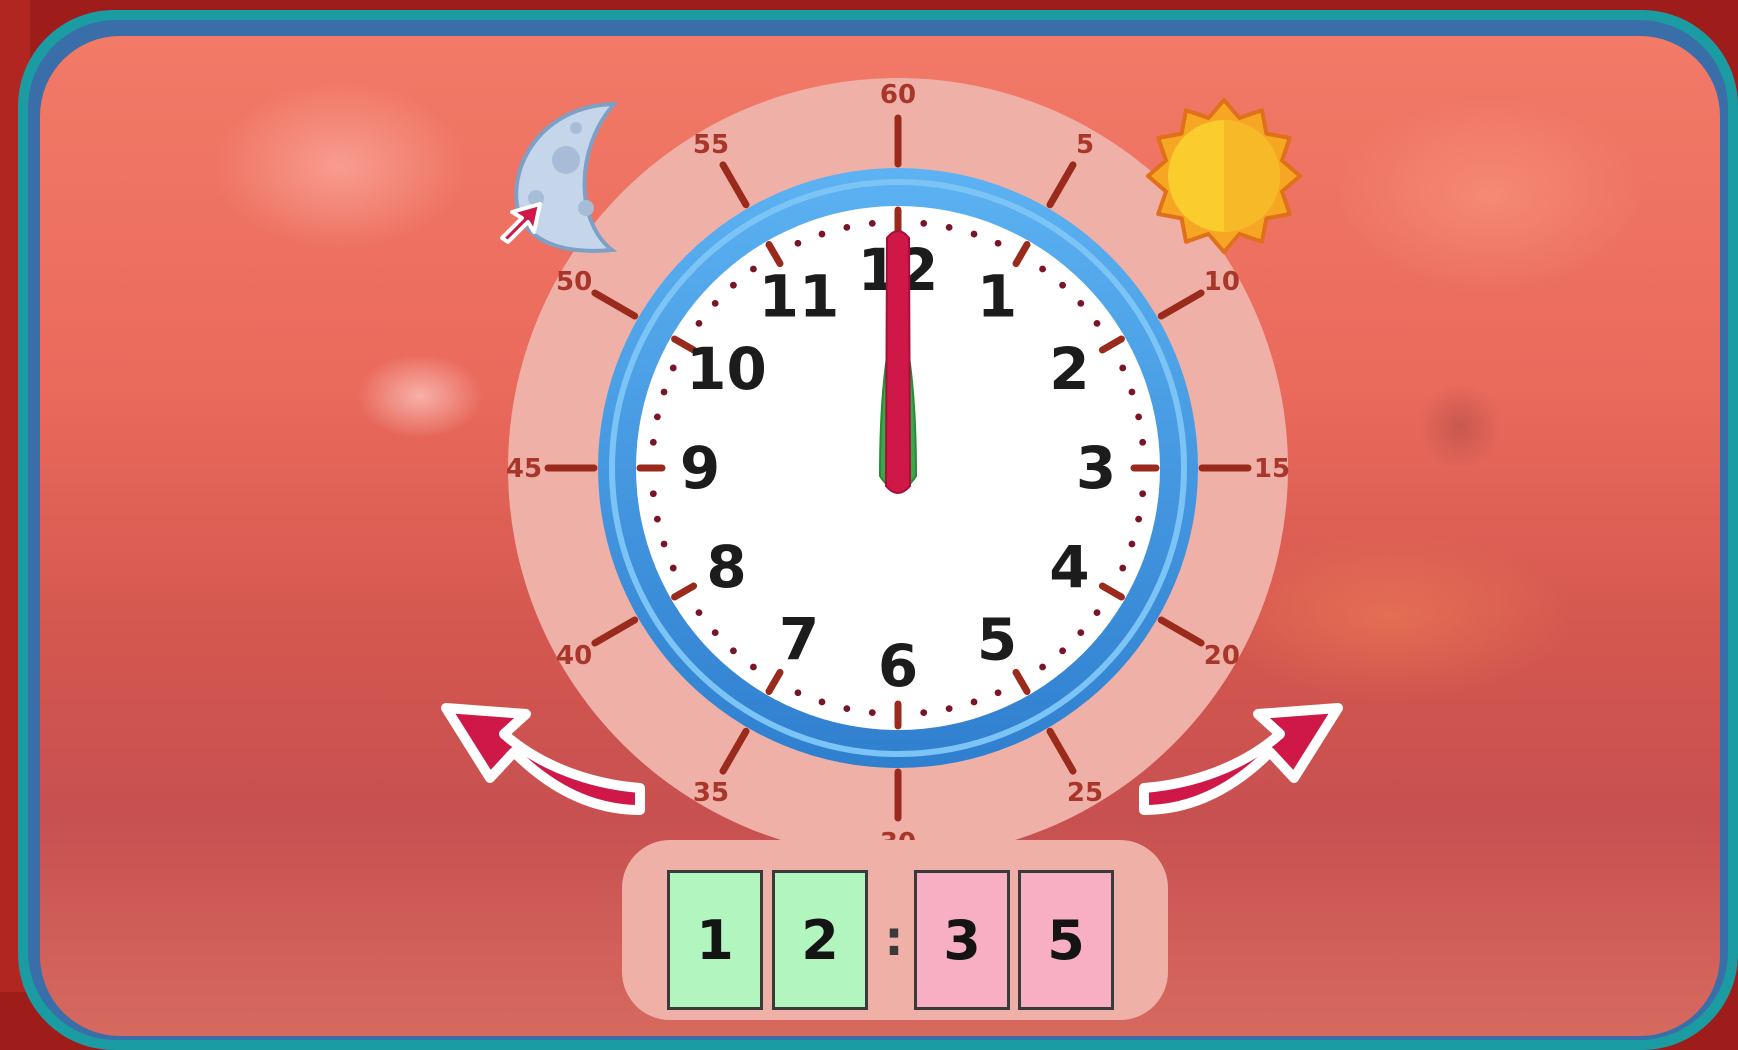 Image resolution: width=1738 pixels, height=1050 pixels. I want to click on hour-number: 1, so click(997, 297).